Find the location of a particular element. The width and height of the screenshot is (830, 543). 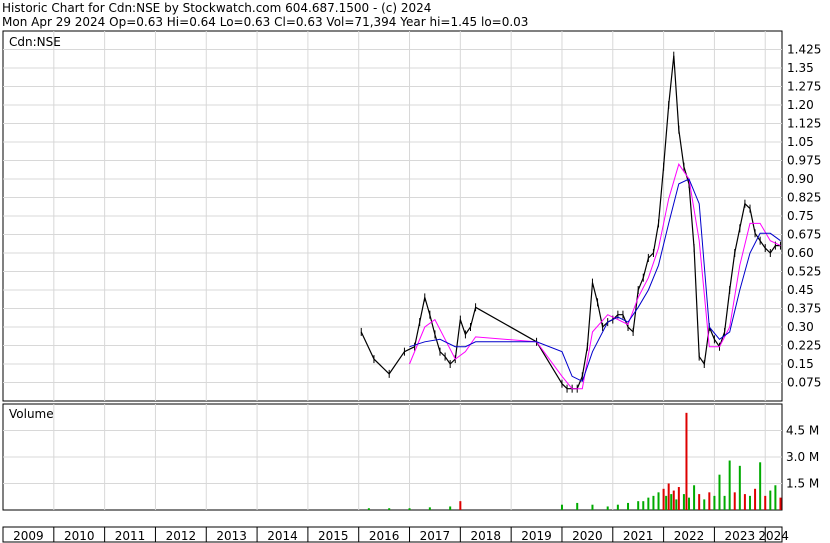

year-tick-label: 2016 is located at coordinates (384, 536).